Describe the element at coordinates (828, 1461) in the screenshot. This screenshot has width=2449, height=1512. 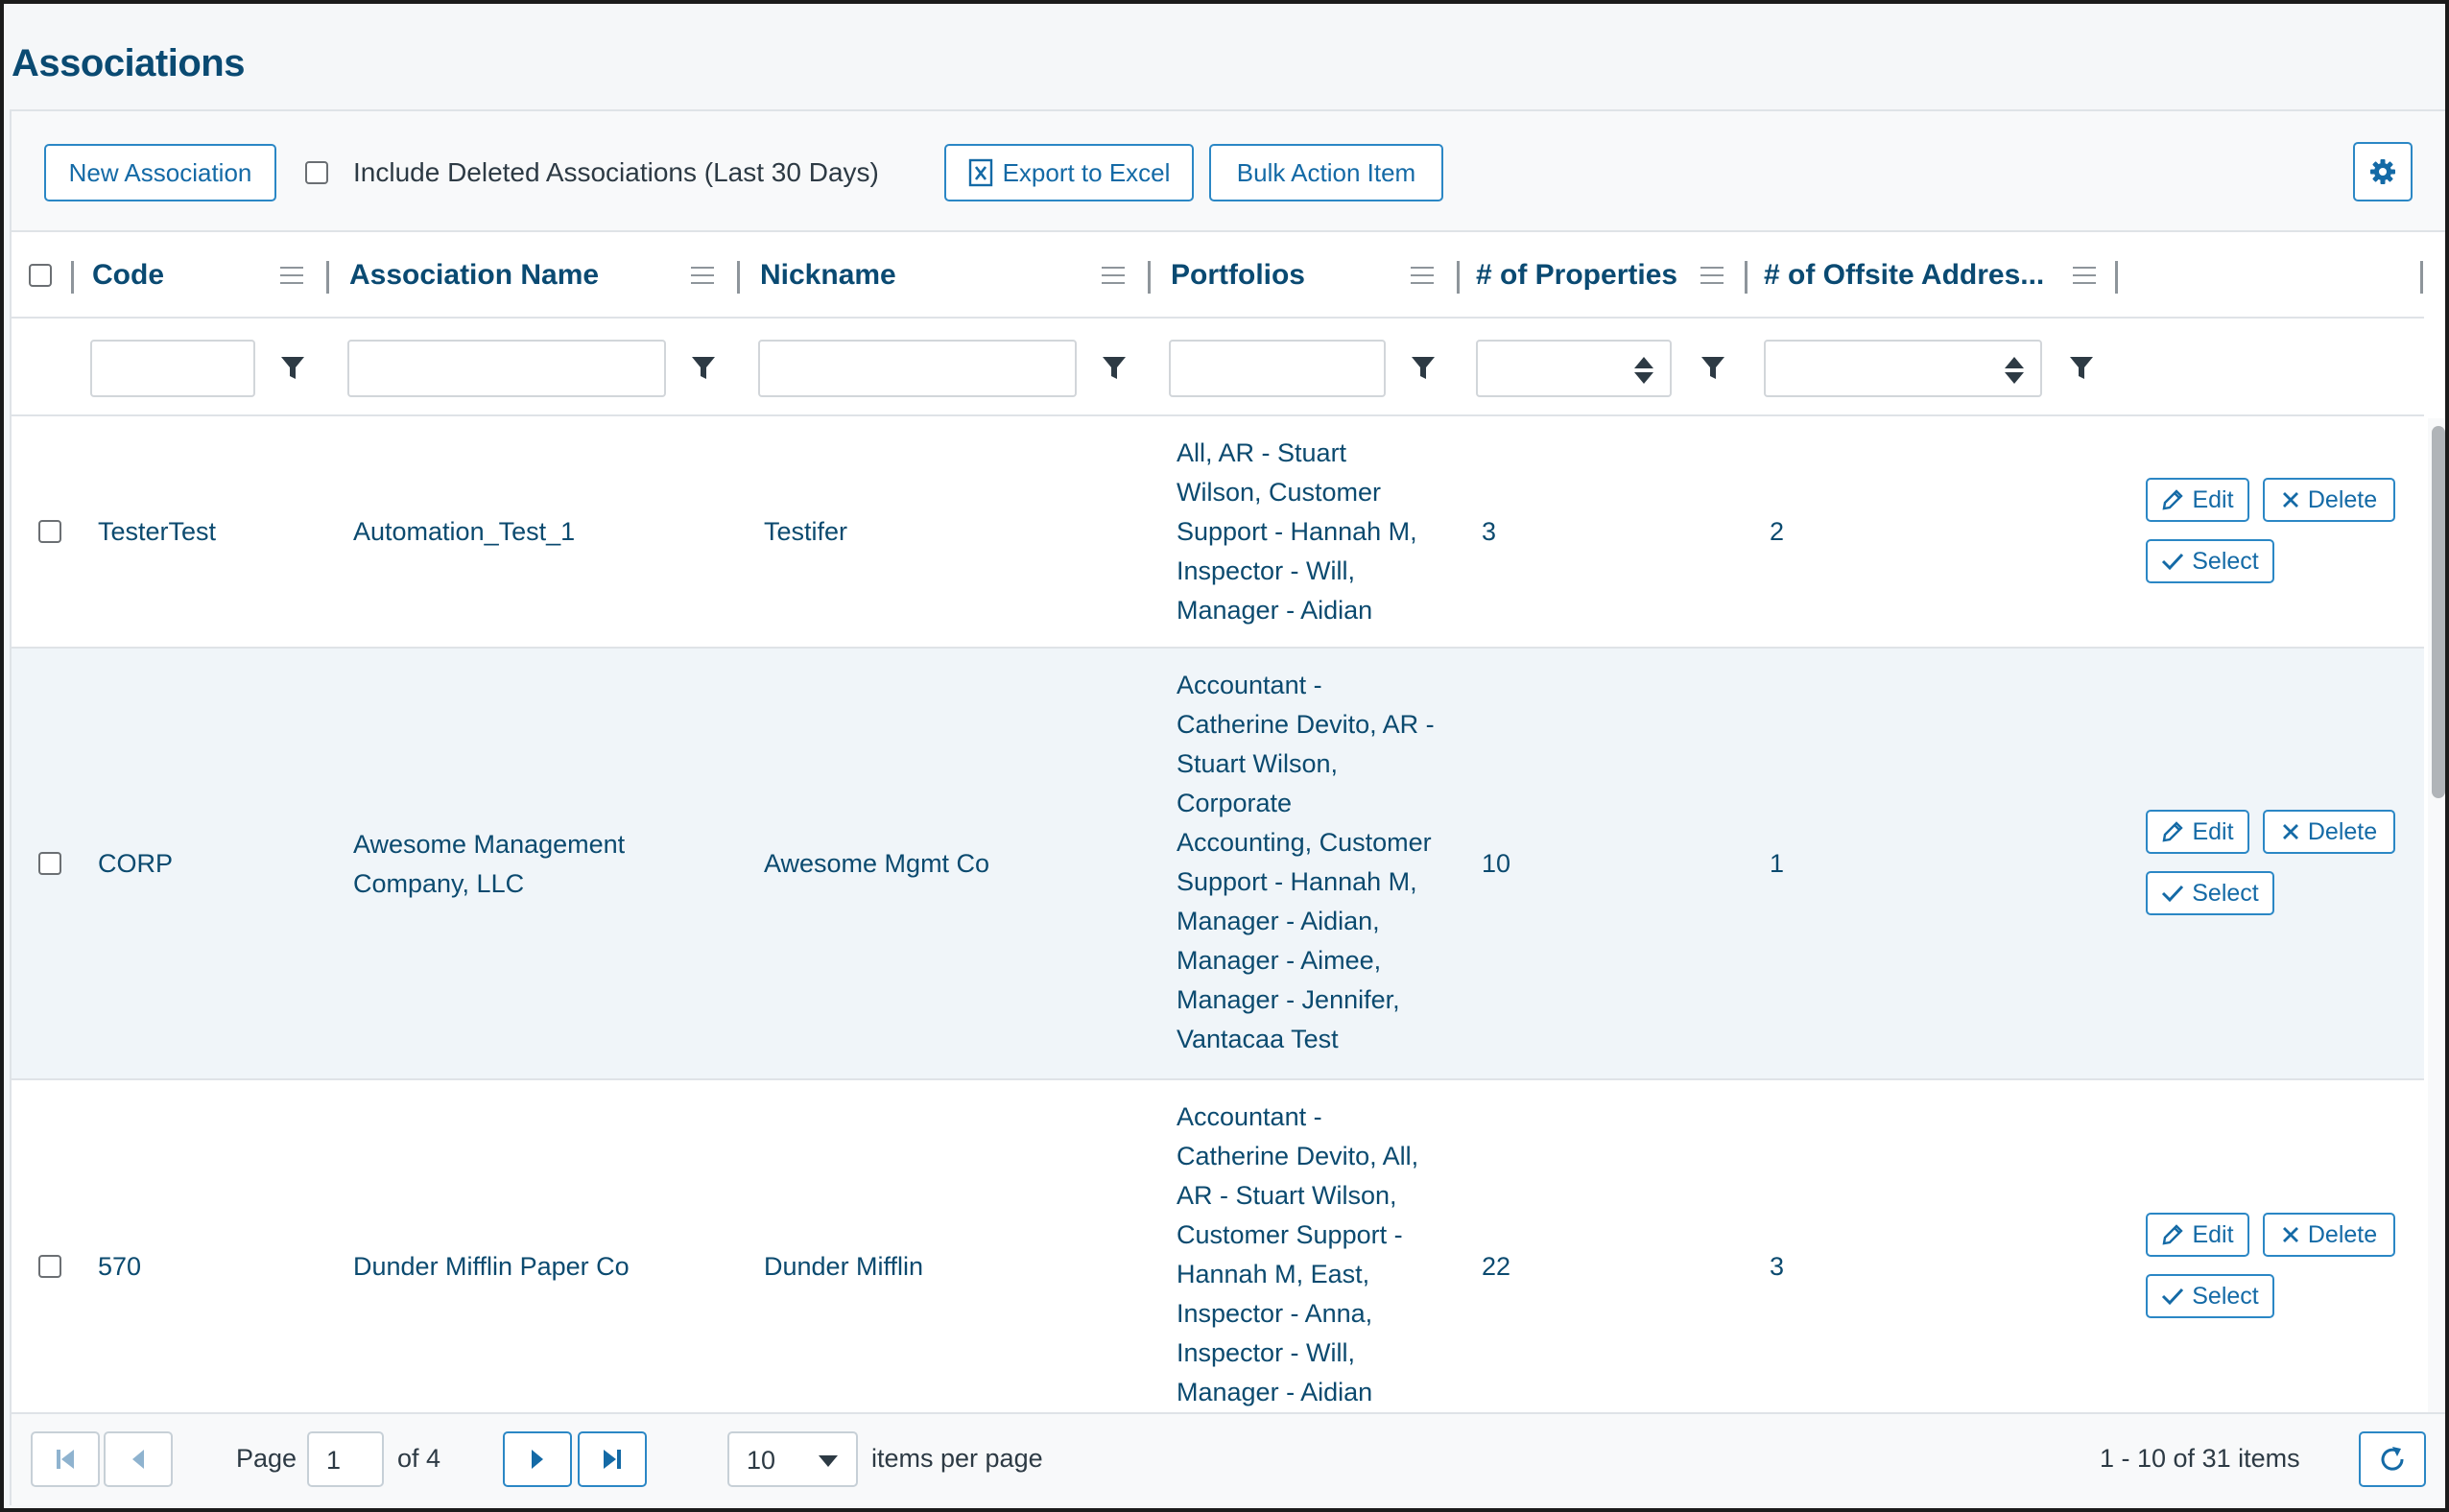
I see `chevron-down-icon` at that location.